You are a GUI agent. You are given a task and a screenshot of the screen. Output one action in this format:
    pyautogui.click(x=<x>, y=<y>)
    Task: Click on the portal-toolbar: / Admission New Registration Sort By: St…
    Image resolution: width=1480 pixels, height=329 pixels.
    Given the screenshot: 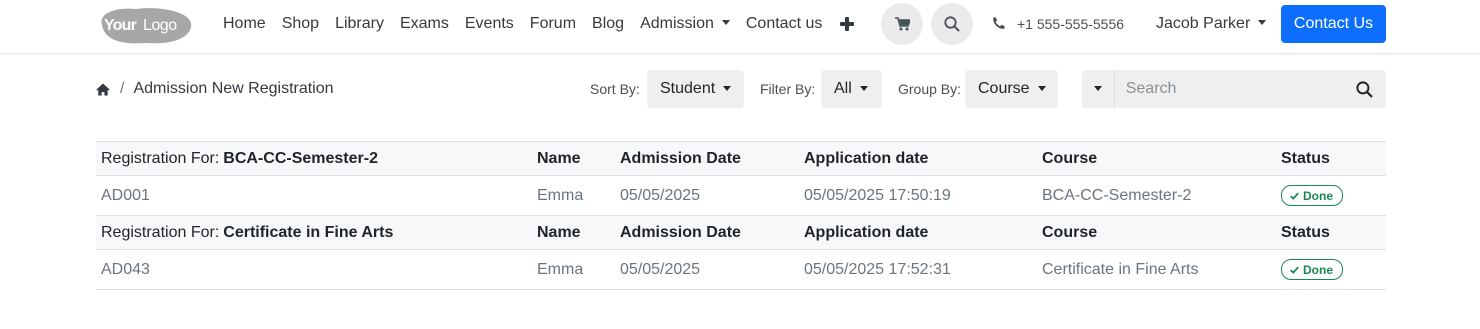 What is the action you would take?
    pyautogui.click(x=740, y=89)
    